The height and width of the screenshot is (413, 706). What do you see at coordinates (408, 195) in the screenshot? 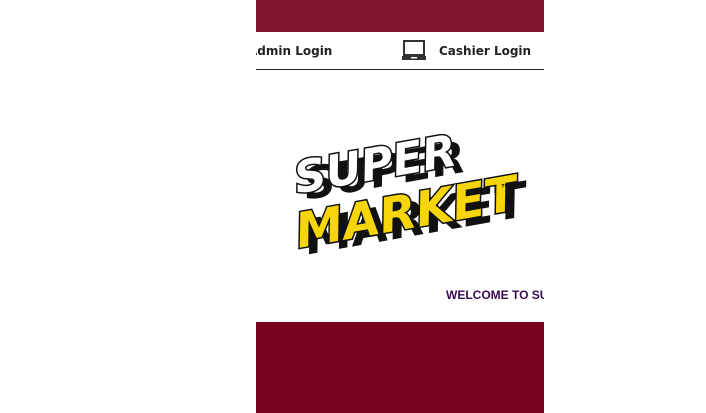
I see `supermarket-logo: SUPER MARKET SUPER MARKET ™` at bounding box center [408, 195].